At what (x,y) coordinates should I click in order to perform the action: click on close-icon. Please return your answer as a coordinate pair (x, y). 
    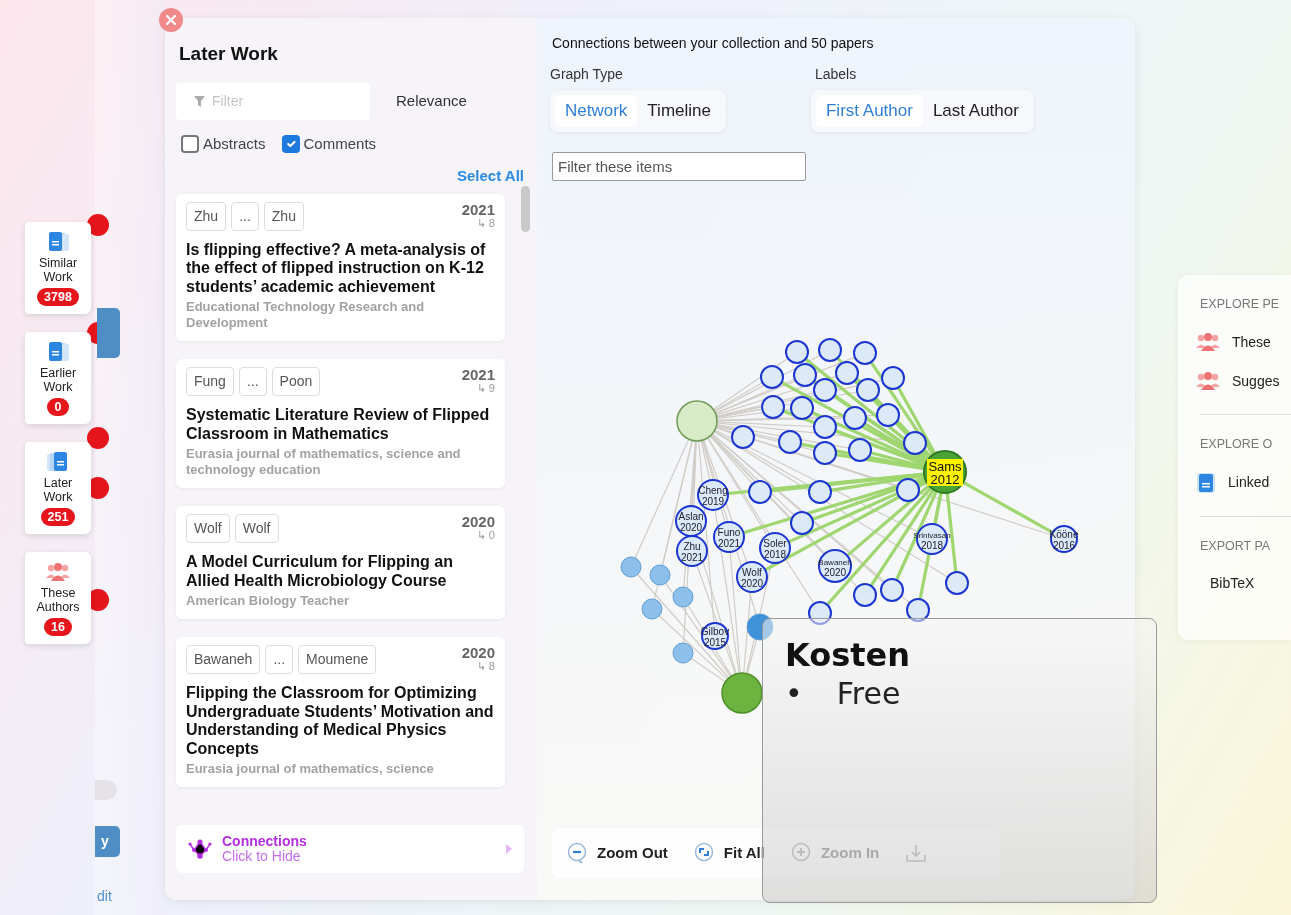
    Looking at the image, I should click on (171, 20).